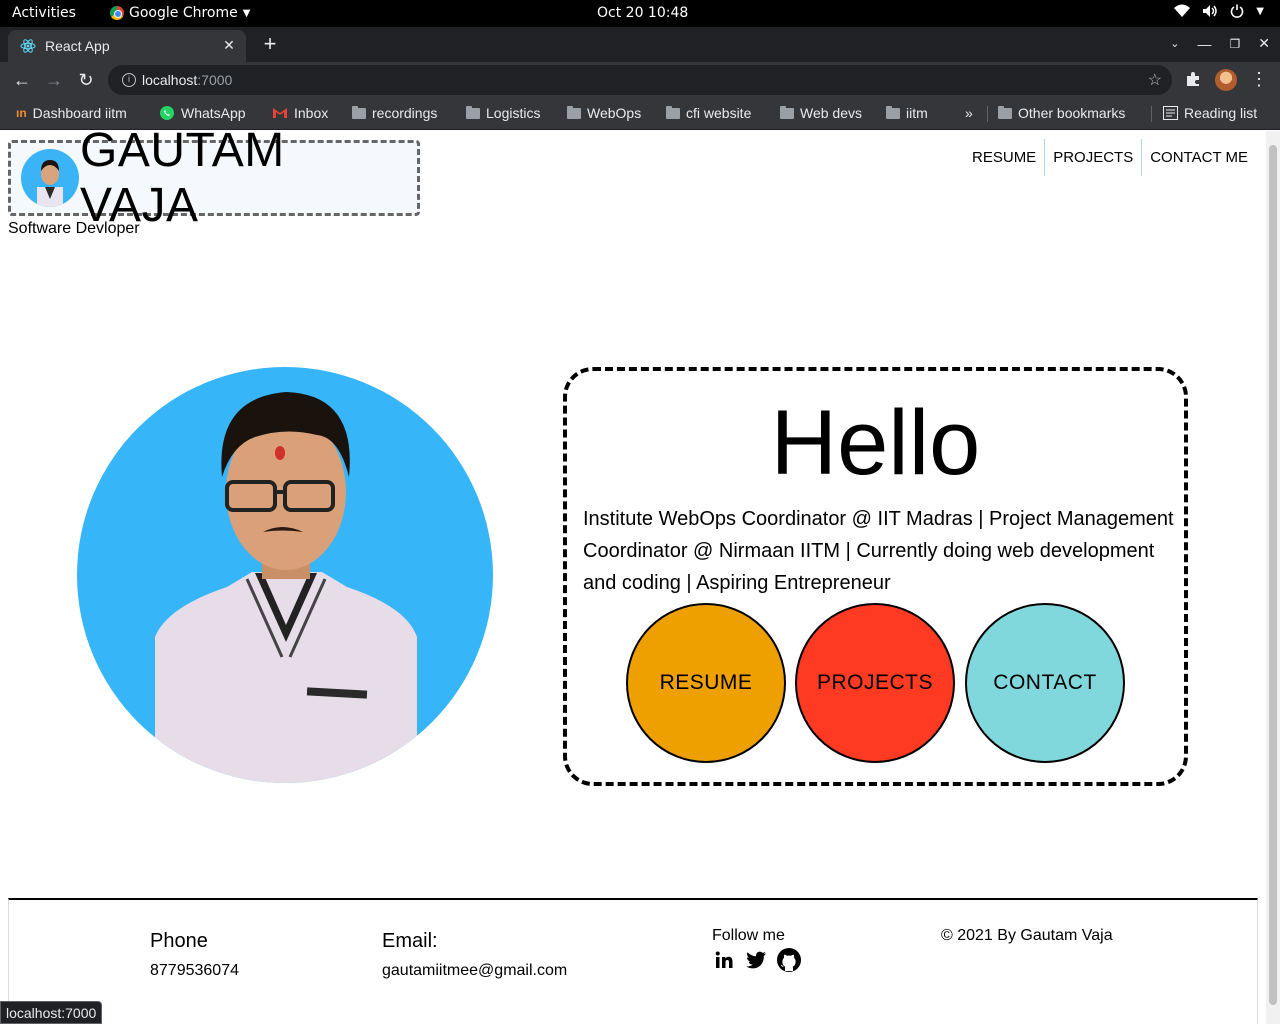 This screenshot has width=1280, height=1025. I want to click on kebab-menu-icon: ⋮, so click(1259, 79).